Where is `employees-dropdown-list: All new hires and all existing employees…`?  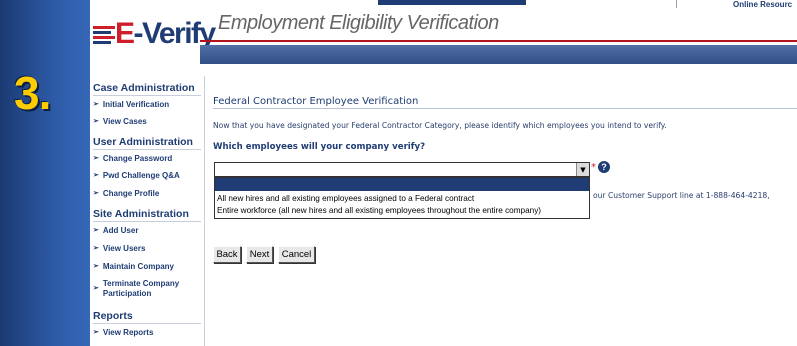
employees-dropdown-list: All new hires and all existing employees… is located at coordinates (402, 198).